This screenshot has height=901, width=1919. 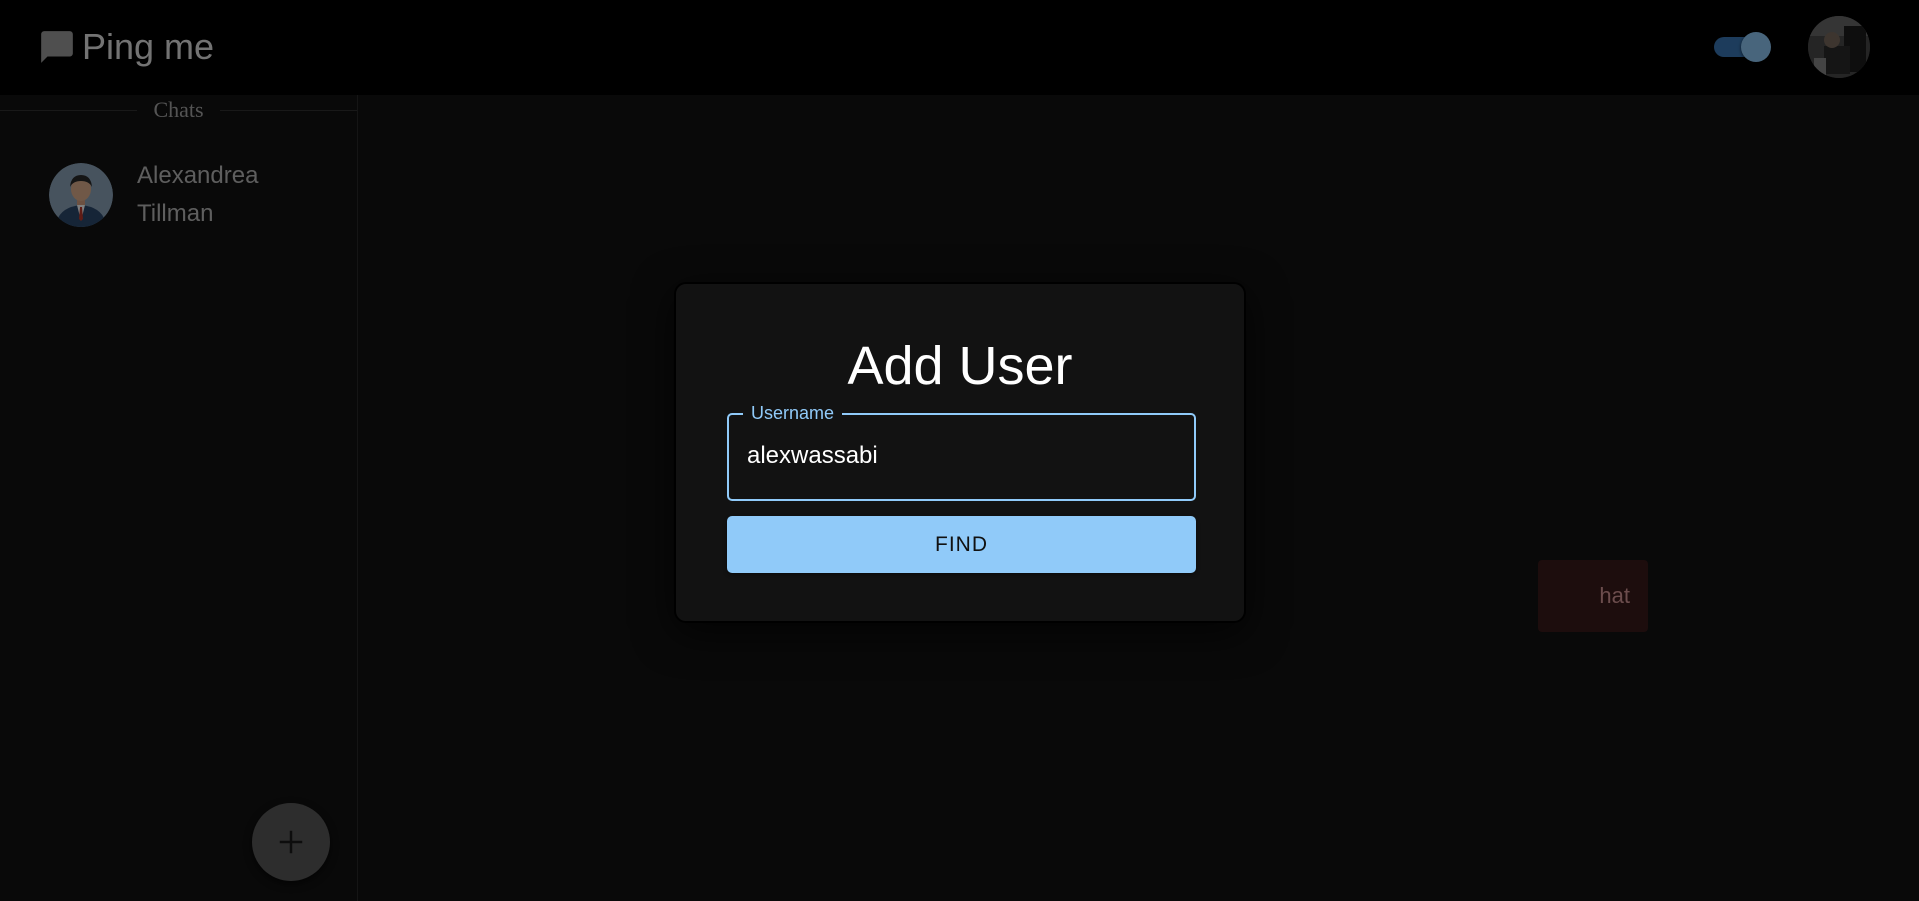 What do you see at coordinates (957, 456) in the screenshot?
I see `username-input` at bounding box center [957, 456].